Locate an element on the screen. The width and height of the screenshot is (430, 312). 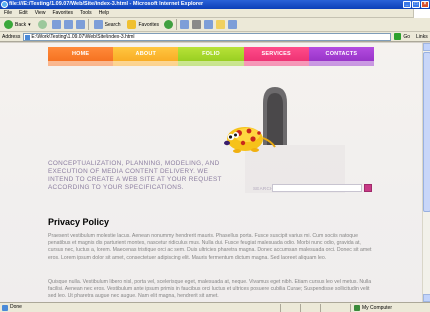
links-button: Links is located at coordinates (422, 37).